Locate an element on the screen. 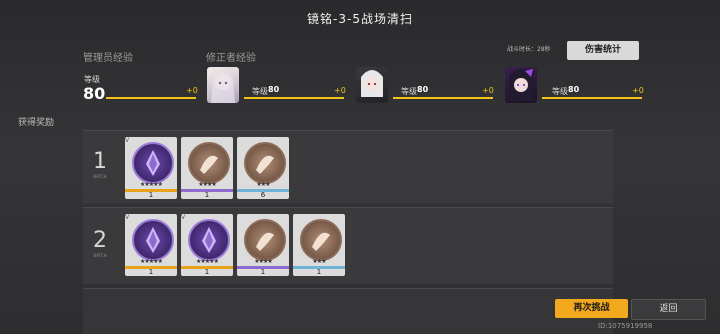 This screenshot has width=720, height=334. member-2-gain: +0 is located at coordinates (488, 90).